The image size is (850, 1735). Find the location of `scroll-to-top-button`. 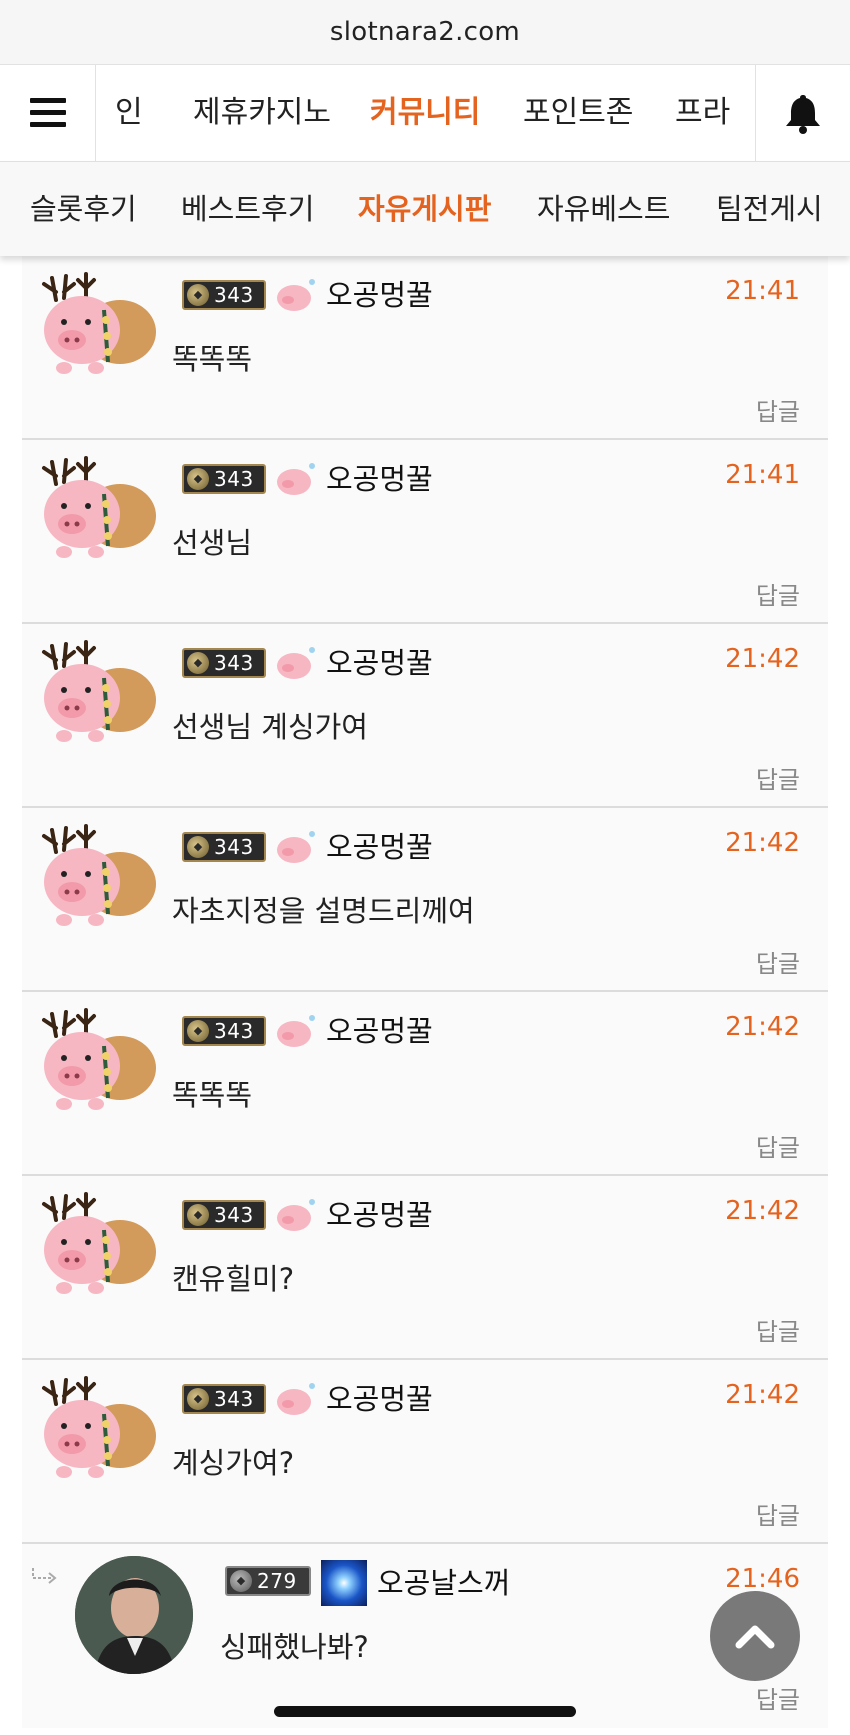

scroll-to-top-button is located at coordinates (755, 1636).